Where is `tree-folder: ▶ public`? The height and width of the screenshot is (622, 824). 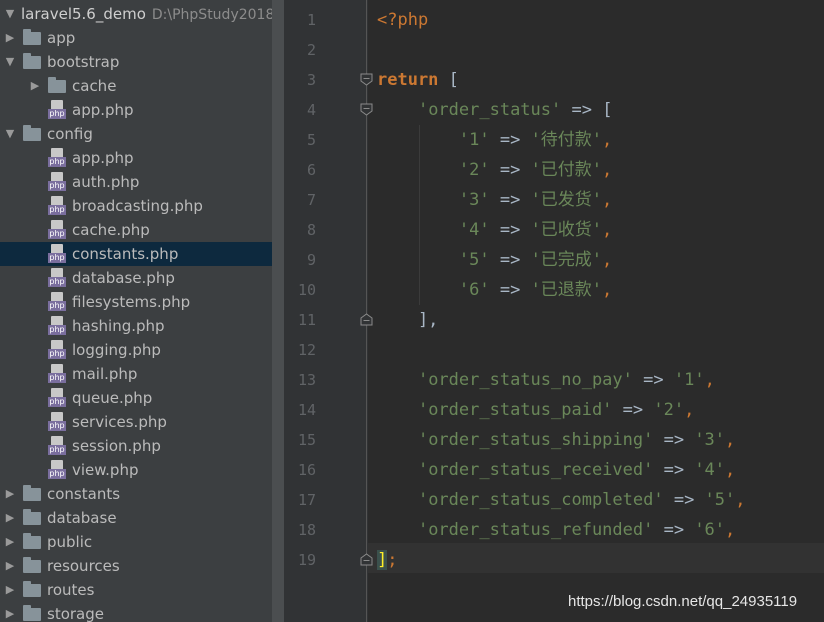
tree-folder: ▶ public is located at coordinates (136, 542).